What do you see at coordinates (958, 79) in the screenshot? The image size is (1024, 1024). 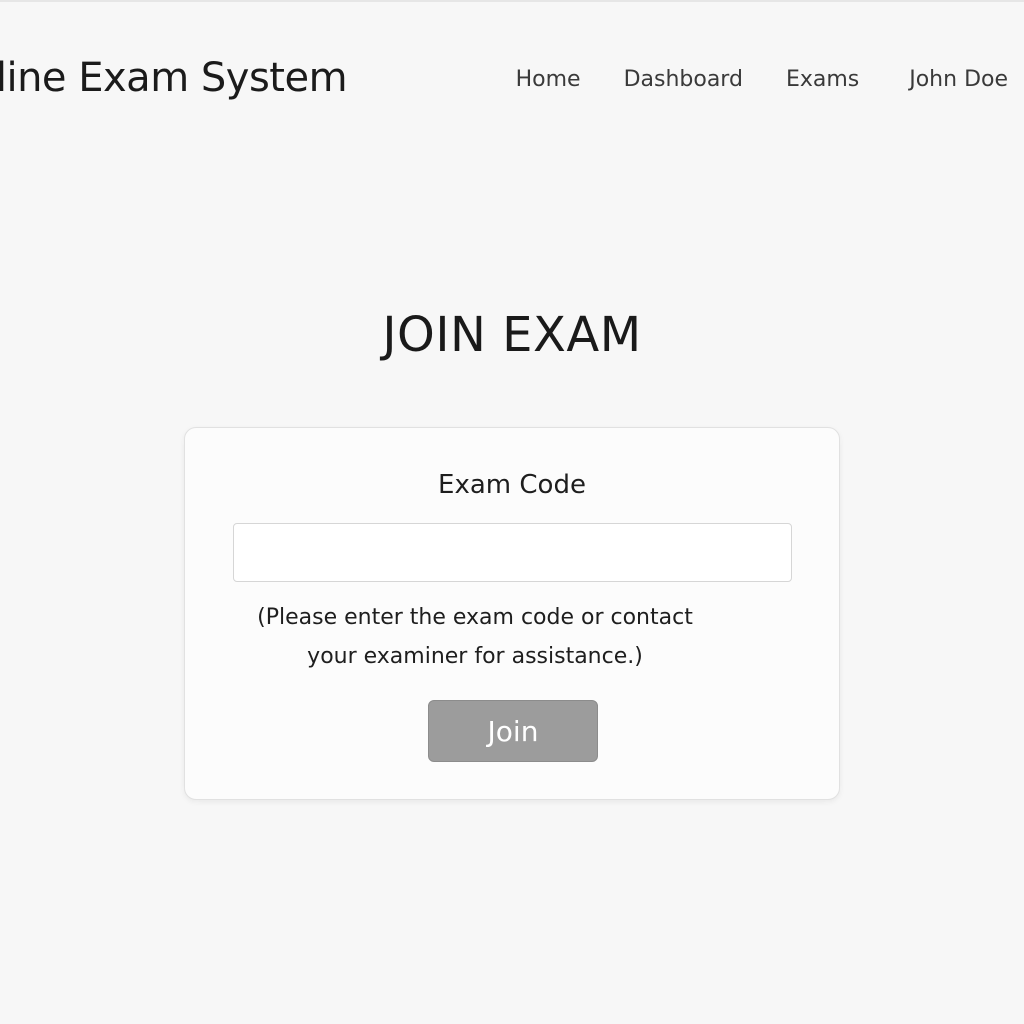 I see `user-menu: John Doe` at bounding box center [958, 79].